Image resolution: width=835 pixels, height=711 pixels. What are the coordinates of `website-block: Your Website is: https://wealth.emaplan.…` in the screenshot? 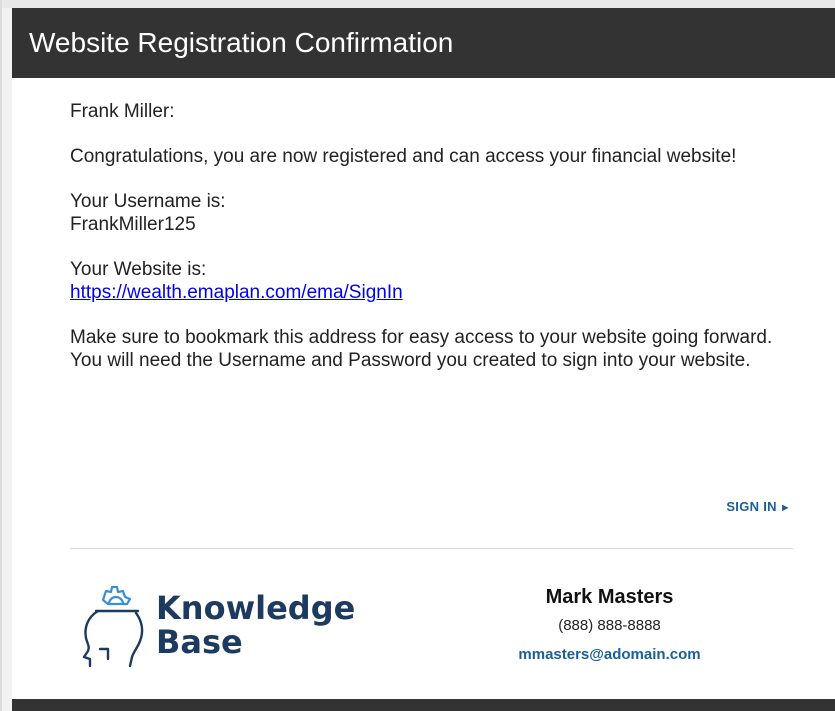 It's located at (432, 281).